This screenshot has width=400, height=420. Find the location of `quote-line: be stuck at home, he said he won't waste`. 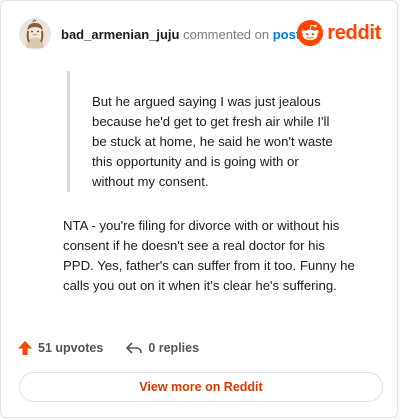

quote-line: be stuck at home, he said he won't waste is located at coordinates (212, 141).